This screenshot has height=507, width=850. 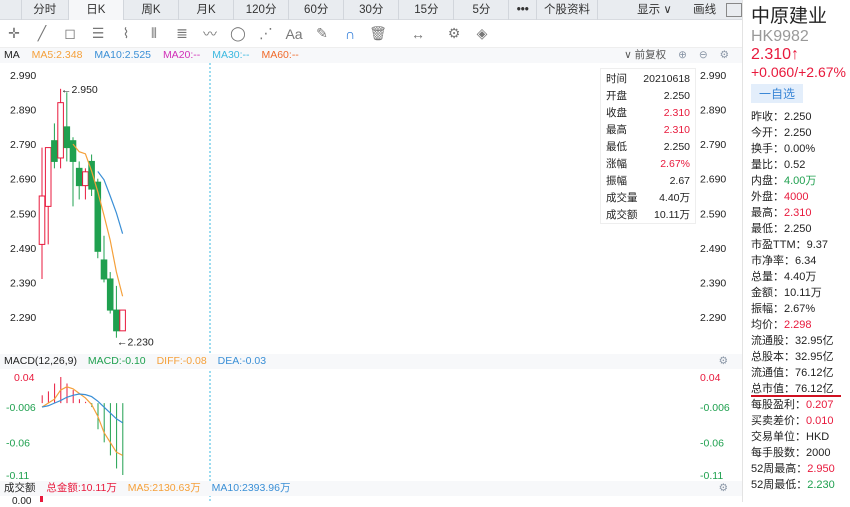 I want to click on info-label: 涨幅, so click(x=616, y=164).